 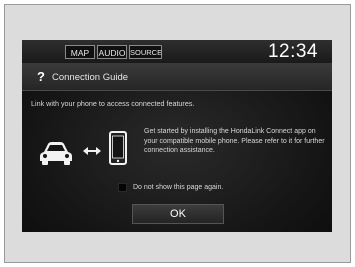 What do you see at coordinates (177, 52) in the screenshot?
I see `top-bar: MAP AUDIO SOURCE 12:34` at bounding box center [177, 52].